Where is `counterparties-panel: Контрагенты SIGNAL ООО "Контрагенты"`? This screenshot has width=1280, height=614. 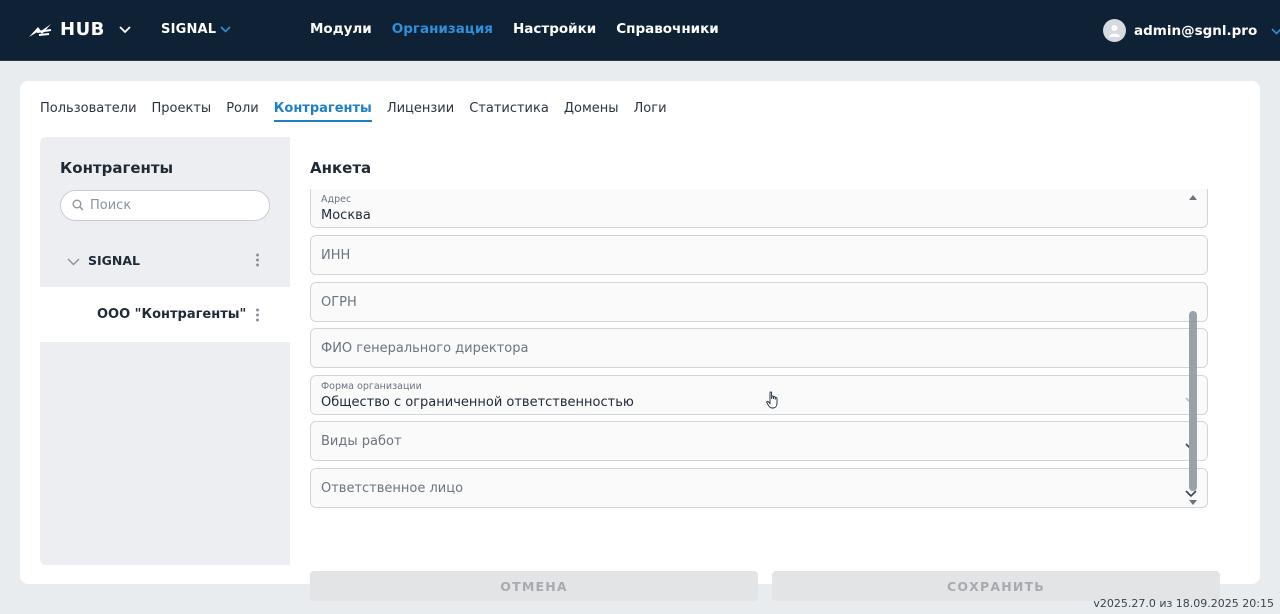
counterparties-panel: Контрагенты SIGNAL ООО "Контрагенты" is located at coordinates (165, 351).